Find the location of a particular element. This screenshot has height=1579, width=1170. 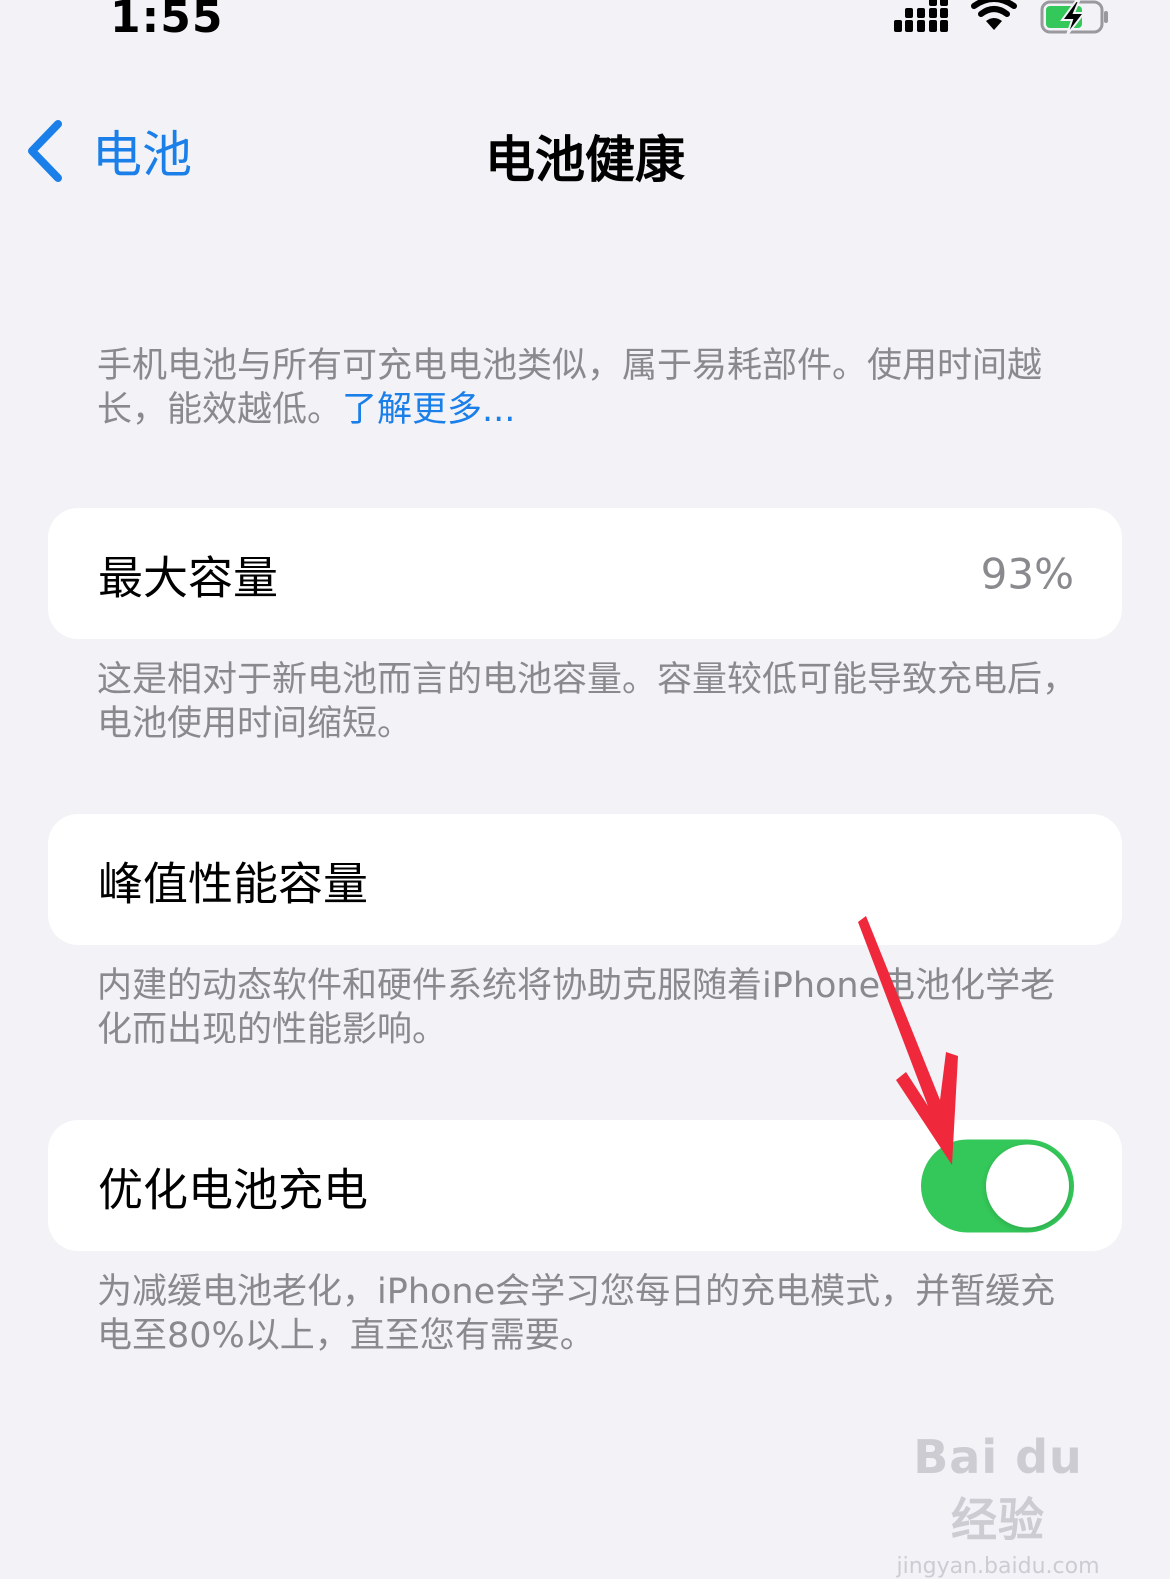

watermark-logo: Bai du 经验 is located at coordinates (998, 1488).